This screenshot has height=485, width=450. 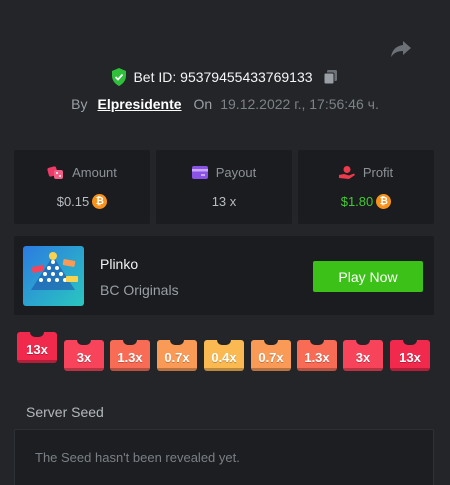 What do you see at coordinates (73, 201) in the screenshot?
I see `stat-value: $0.15` at bounding box center [73, 201].